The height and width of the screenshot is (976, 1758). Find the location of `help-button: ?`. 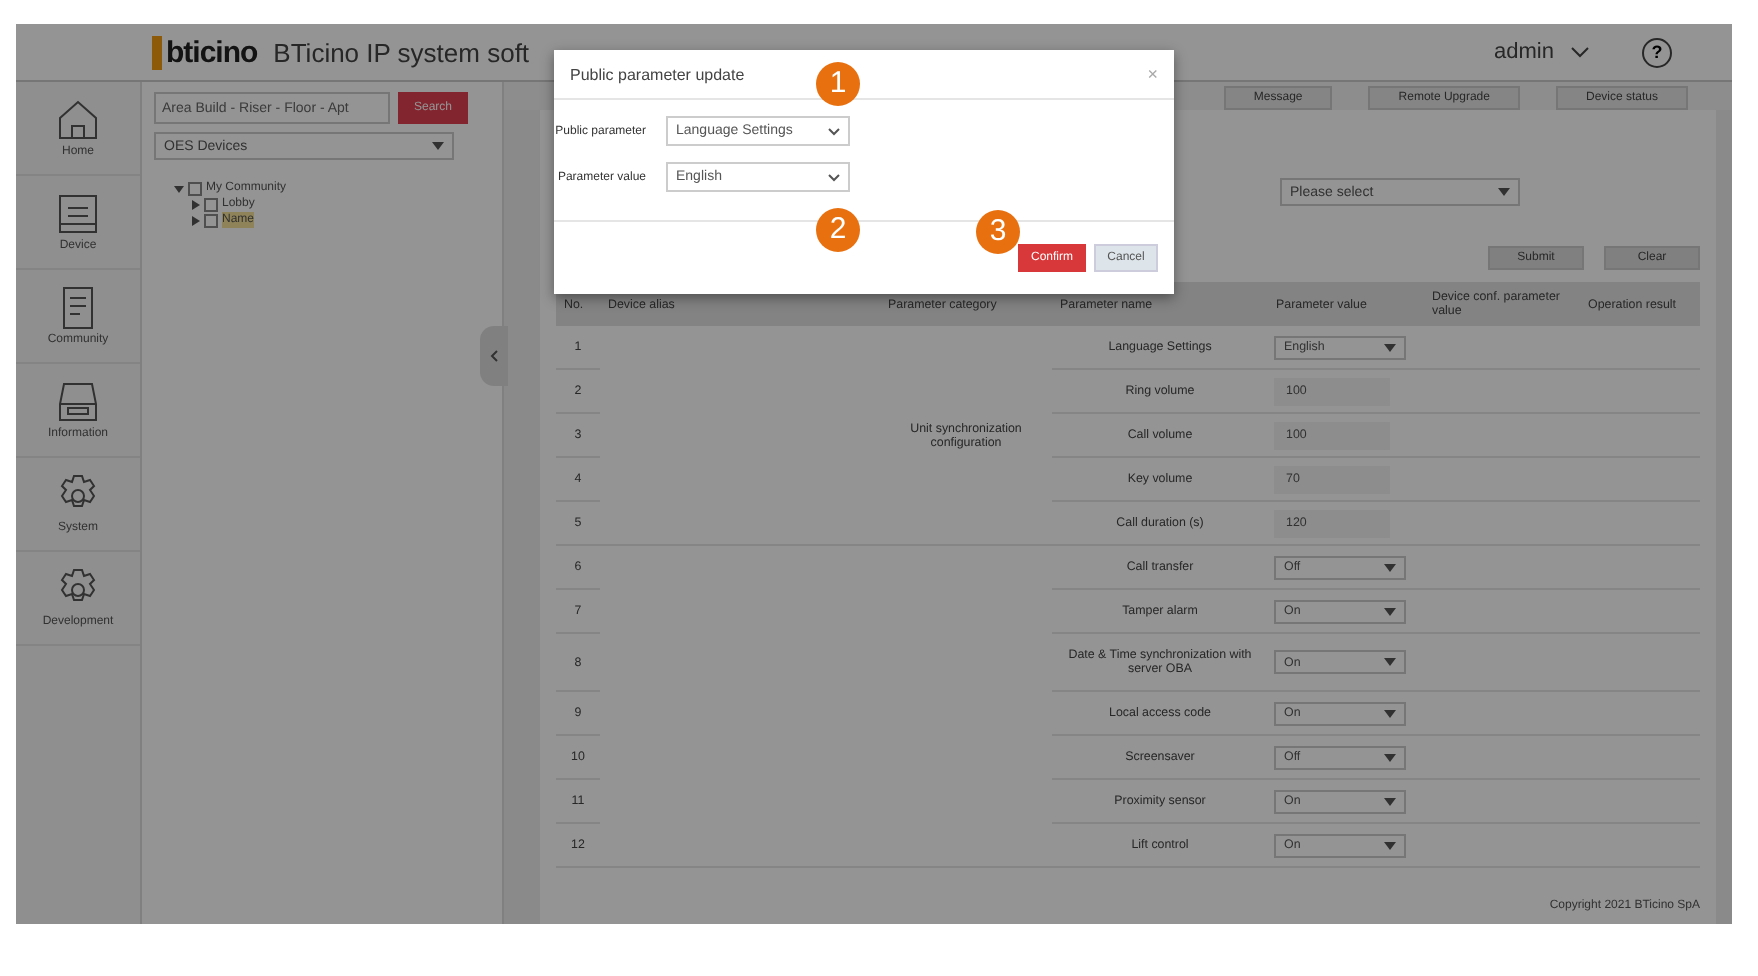

help-button: ? is located at coordinates (1657, 52).